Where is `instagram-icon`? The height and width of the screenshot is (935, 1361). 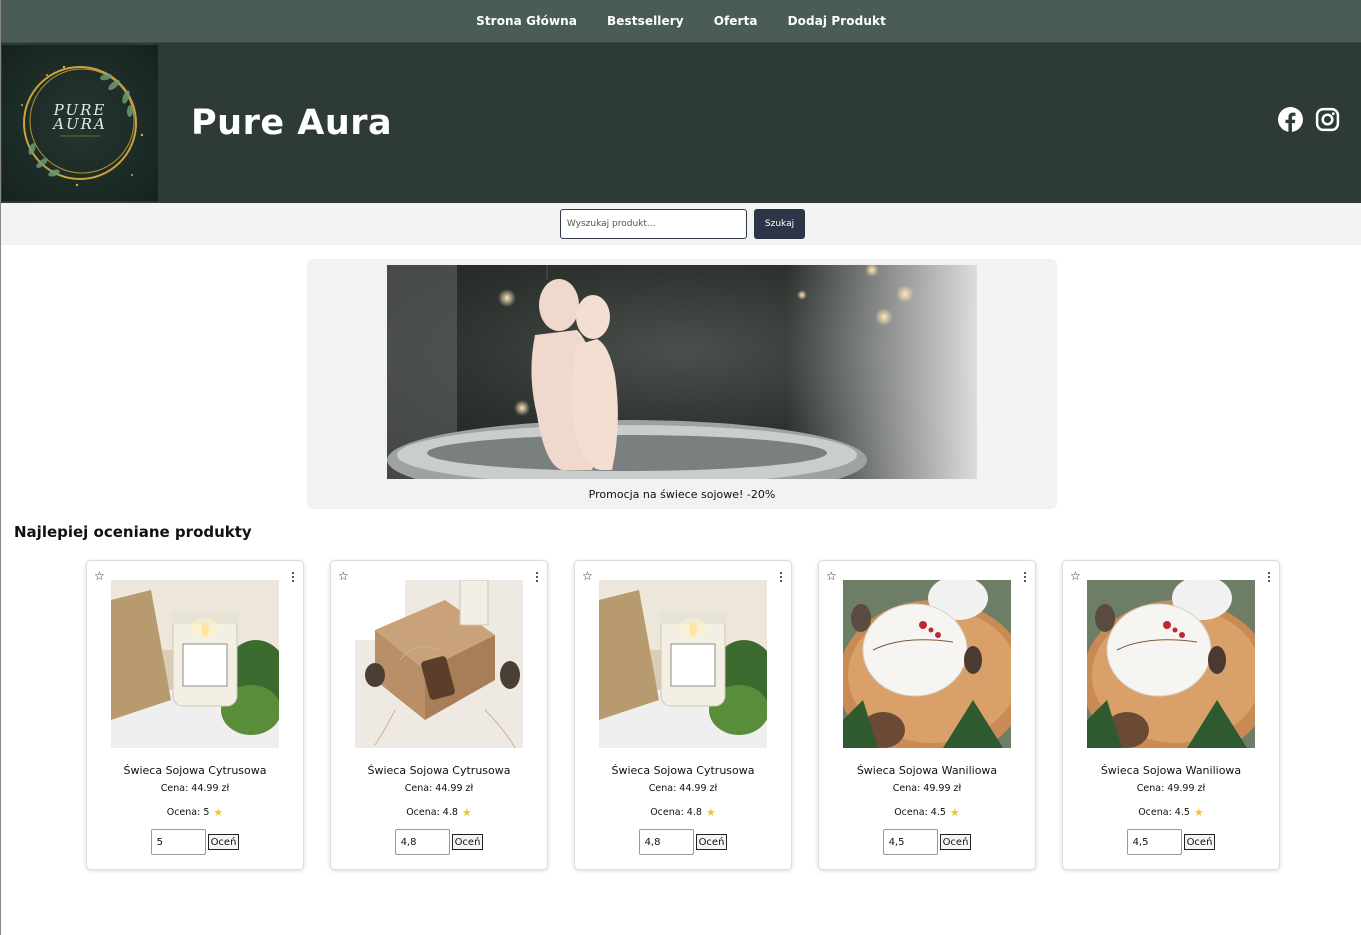 instagram-icon is located at coordinates (1327, 119).